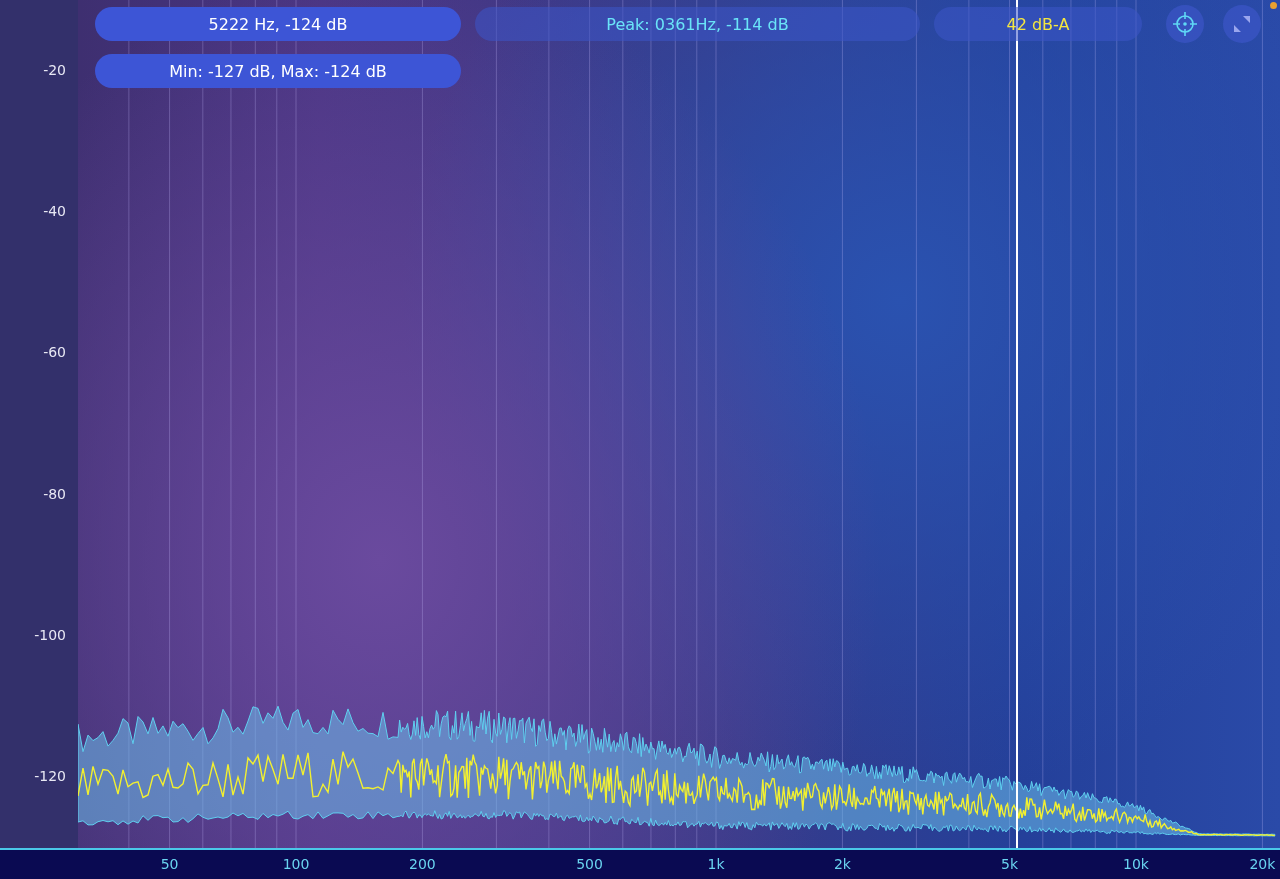 The image size is (1280, 879). Describe the element at coordinates (296, 864) in the screenshot. I see `axis-label: 100` at that location.